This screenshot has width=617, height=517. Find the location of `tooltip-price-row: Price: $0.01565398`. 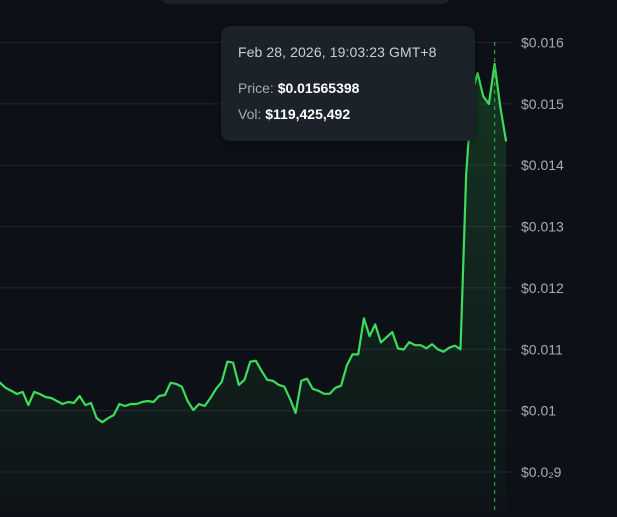

tooltip-price-row: Price: $0.01565398 is located at coordinates (298, 88).